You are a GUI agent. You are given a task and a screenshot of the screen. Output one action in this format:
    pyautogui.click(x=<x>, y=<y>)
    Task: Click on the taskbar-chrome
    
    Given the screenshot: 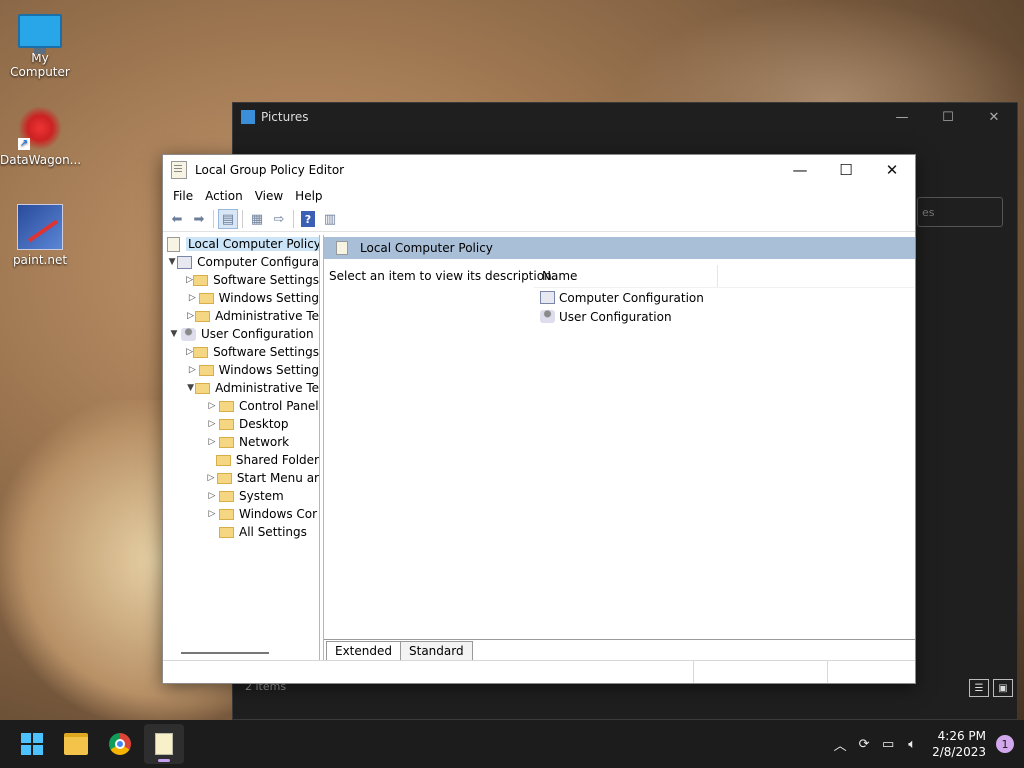 What is the action you would take?
    pyautogui.click(x=120, y=744)
    